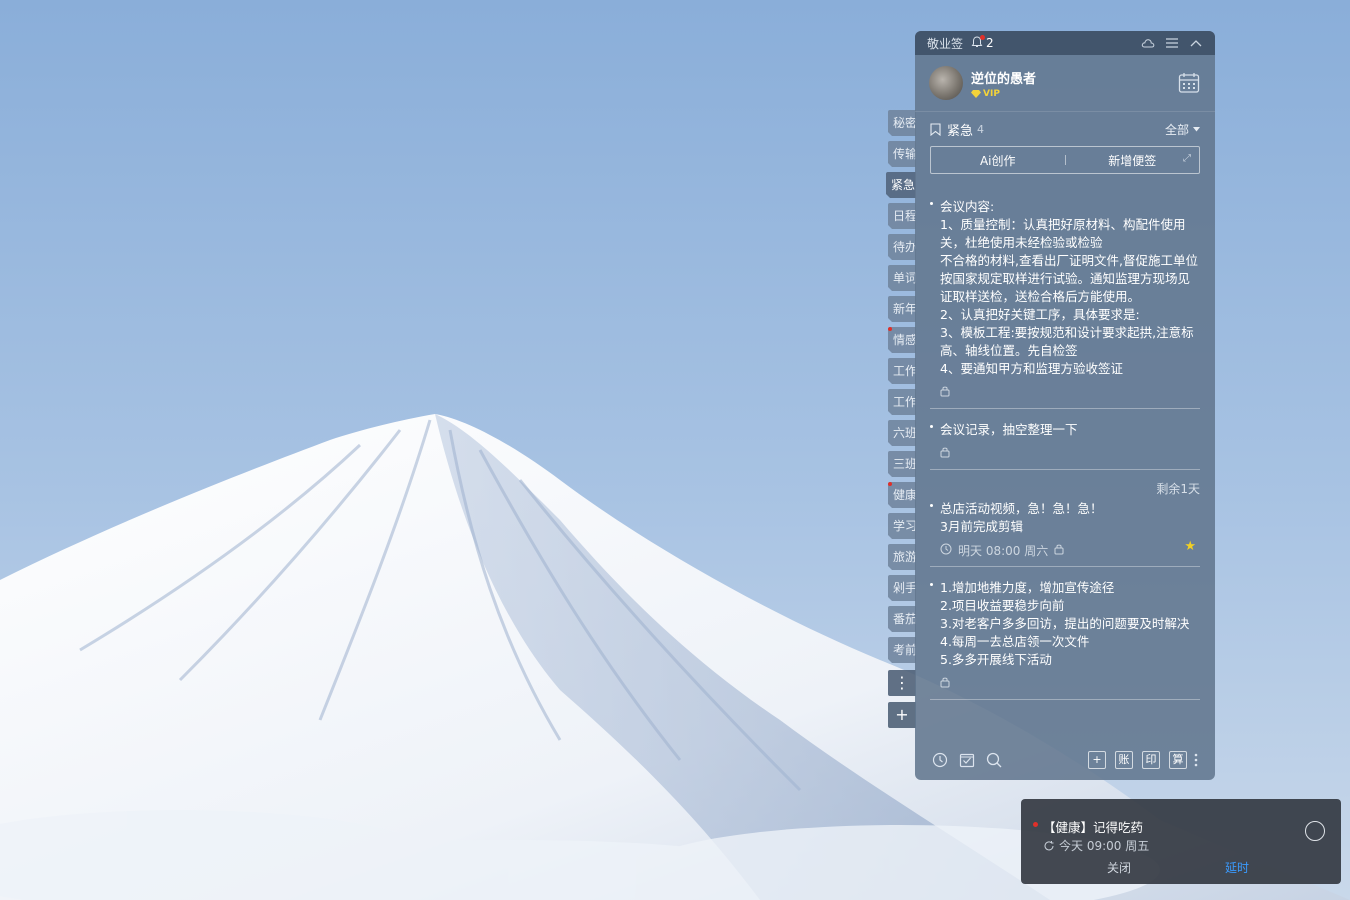 This screenshot has width=1350, height=900. I want to click on bottom-toolbar: + 账 印 算, so click(1065, 760).